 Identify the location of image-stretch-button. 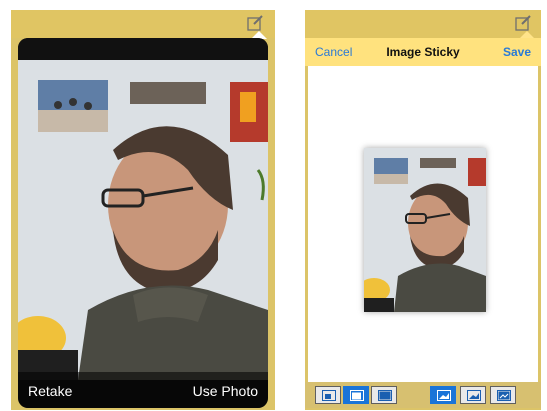
(503, 395).